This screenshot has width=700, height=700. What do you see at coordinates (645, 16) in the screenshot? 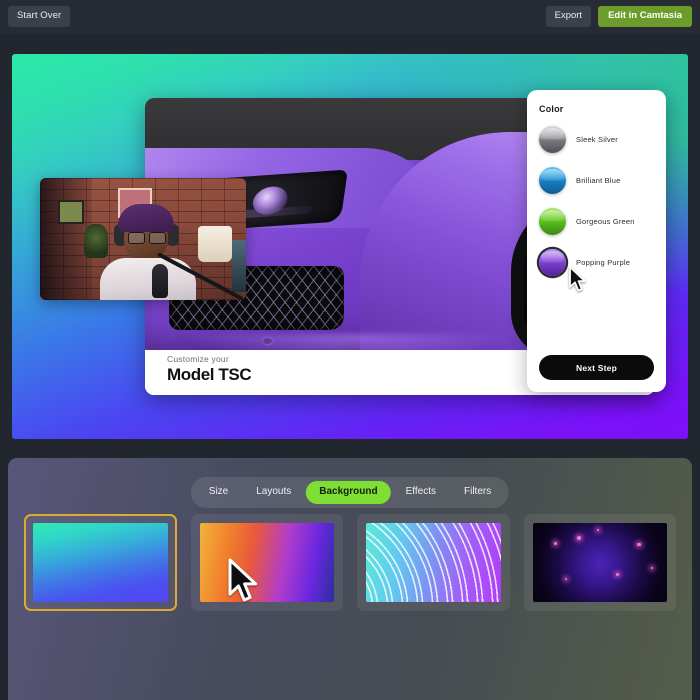
I see `edit-in-camtasia-button: Edit in Camtasia` at bounding box center [645, 16].